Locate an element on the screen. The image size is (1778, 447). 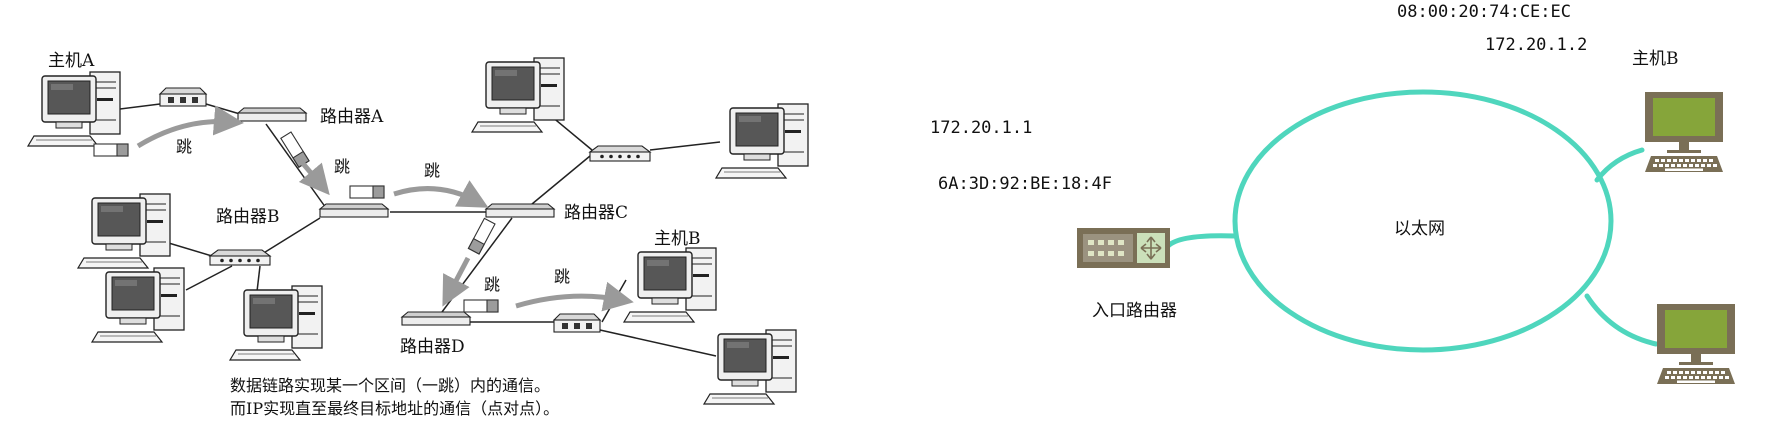
ethernet-label: 以太网 is located at coordinates (1419, 229).